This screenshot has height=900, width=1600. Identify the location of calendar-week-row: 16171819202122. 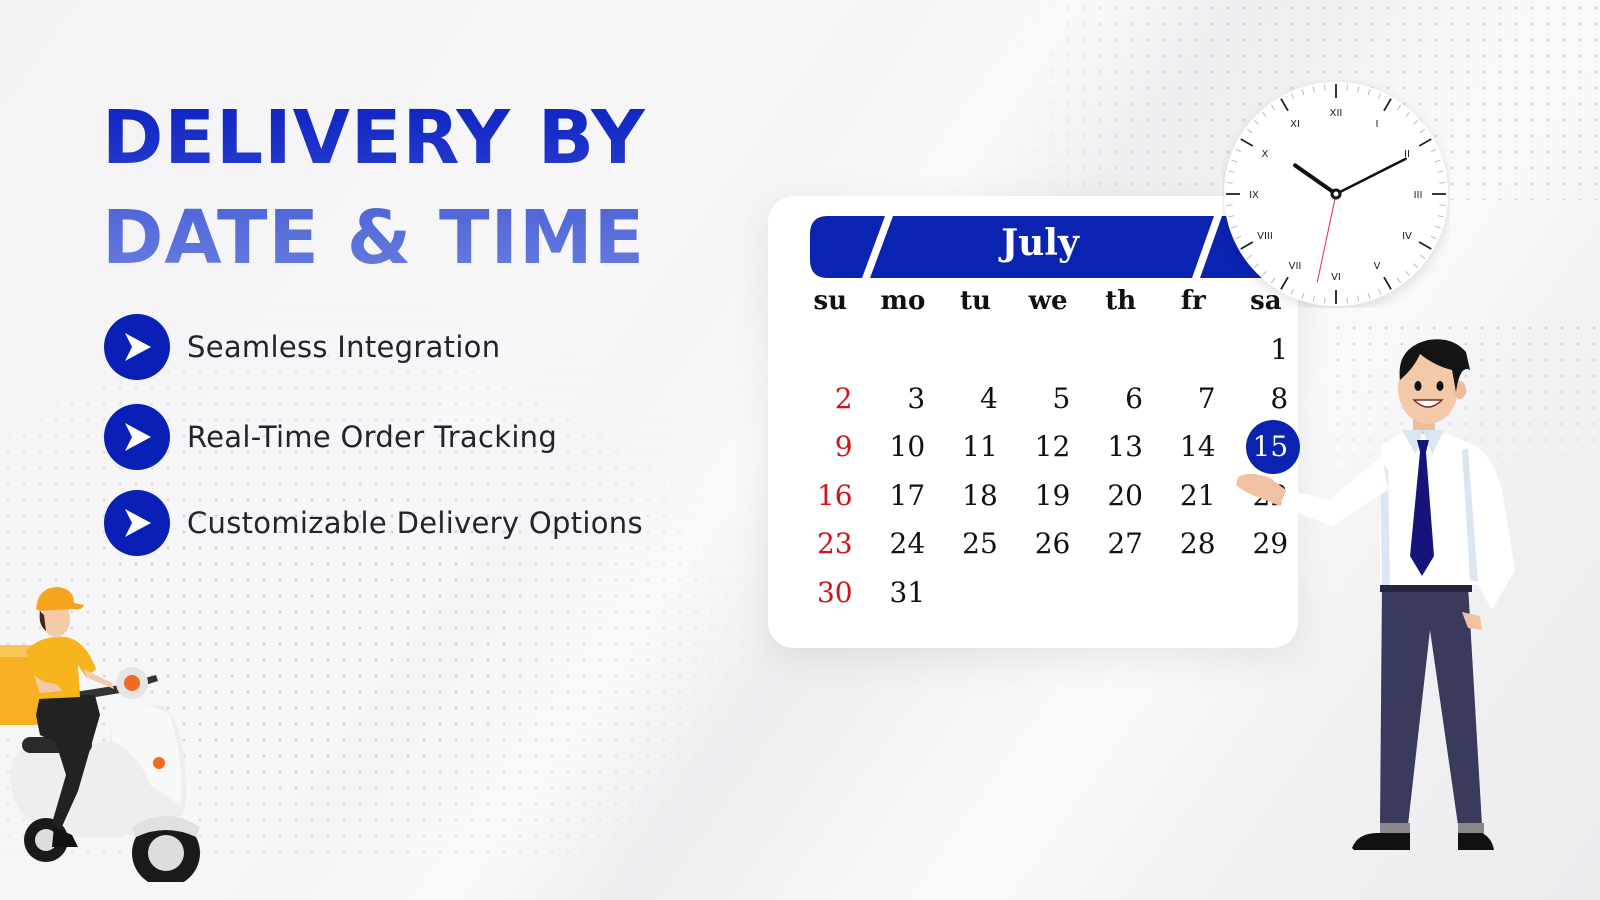
(1042, 496).